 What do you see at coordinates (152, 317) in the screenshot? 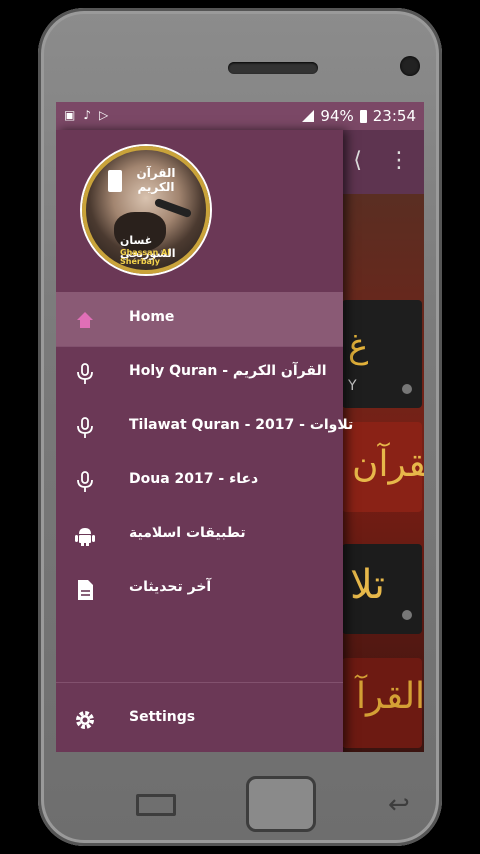
I see `menu-item-label: Home` at bounding box center [152, 317].